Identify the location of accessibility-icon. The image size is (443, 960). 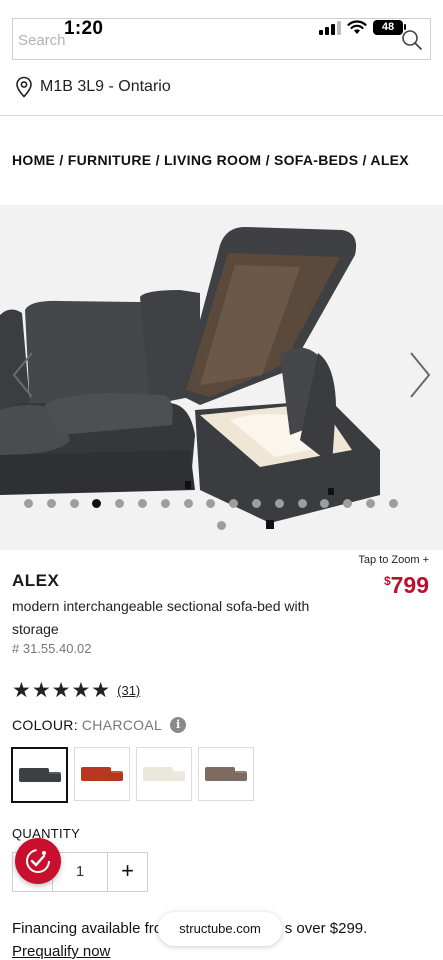
(38, 861).